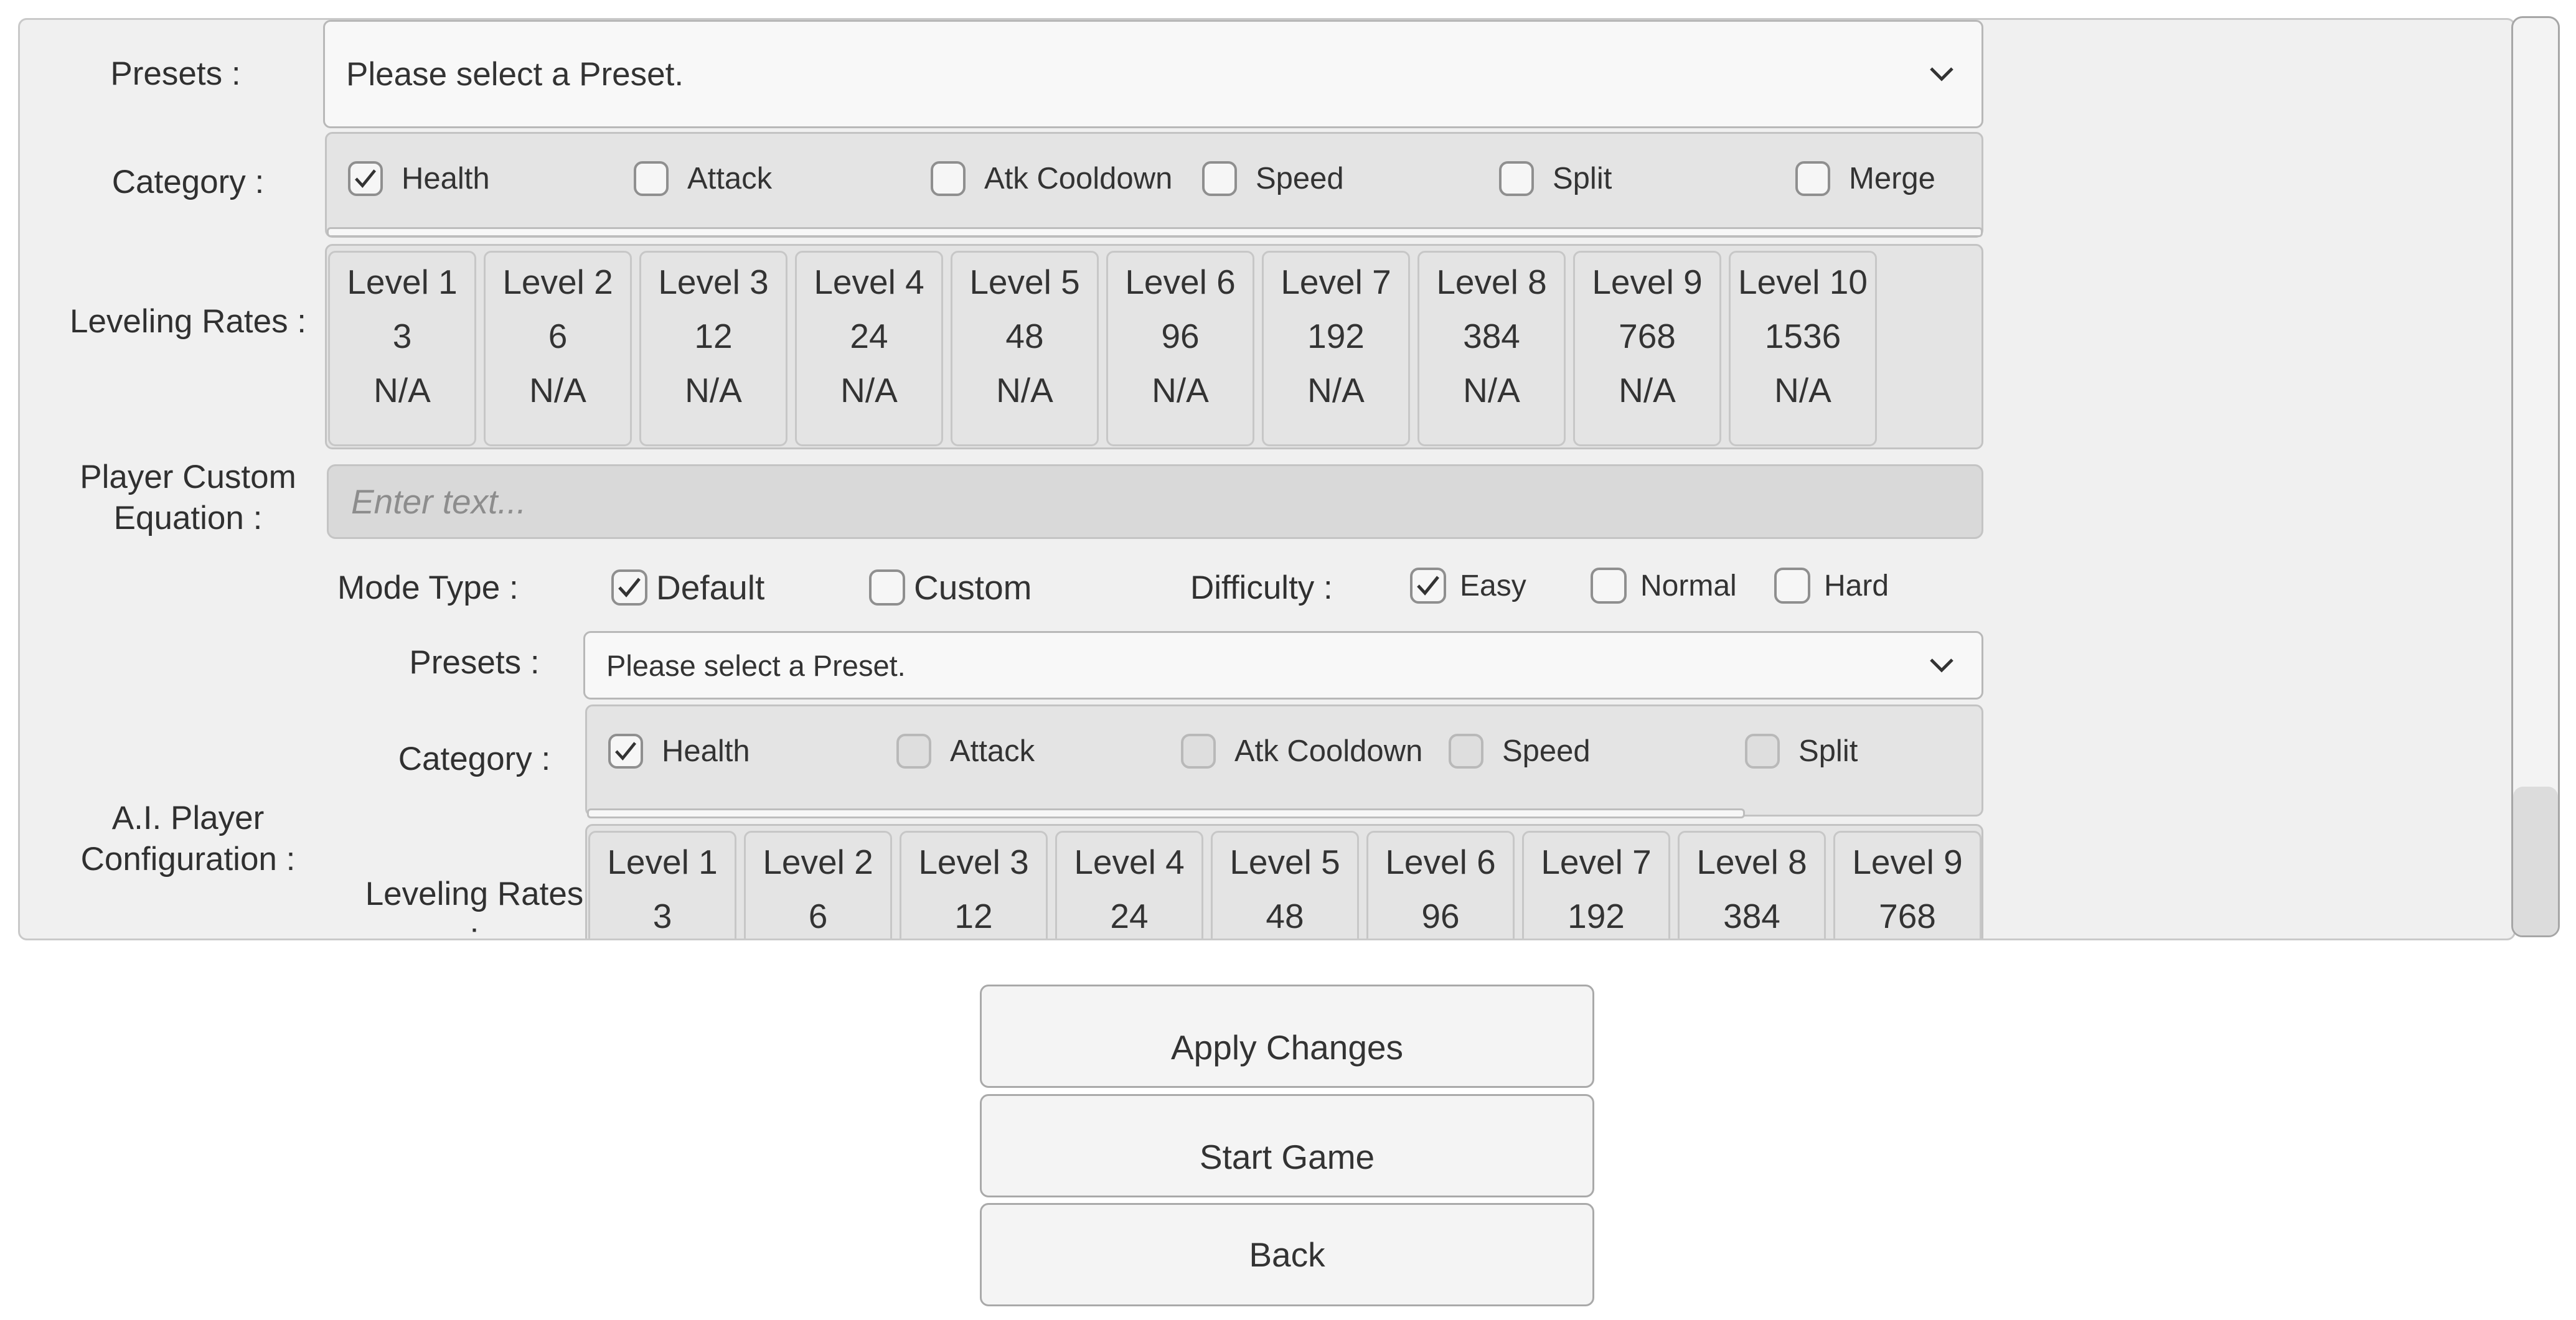  Describe the element at coordinates (1283, 665) in the screenshot. I see `ai-presets-dropdown: Please select a Preset.` at that location.